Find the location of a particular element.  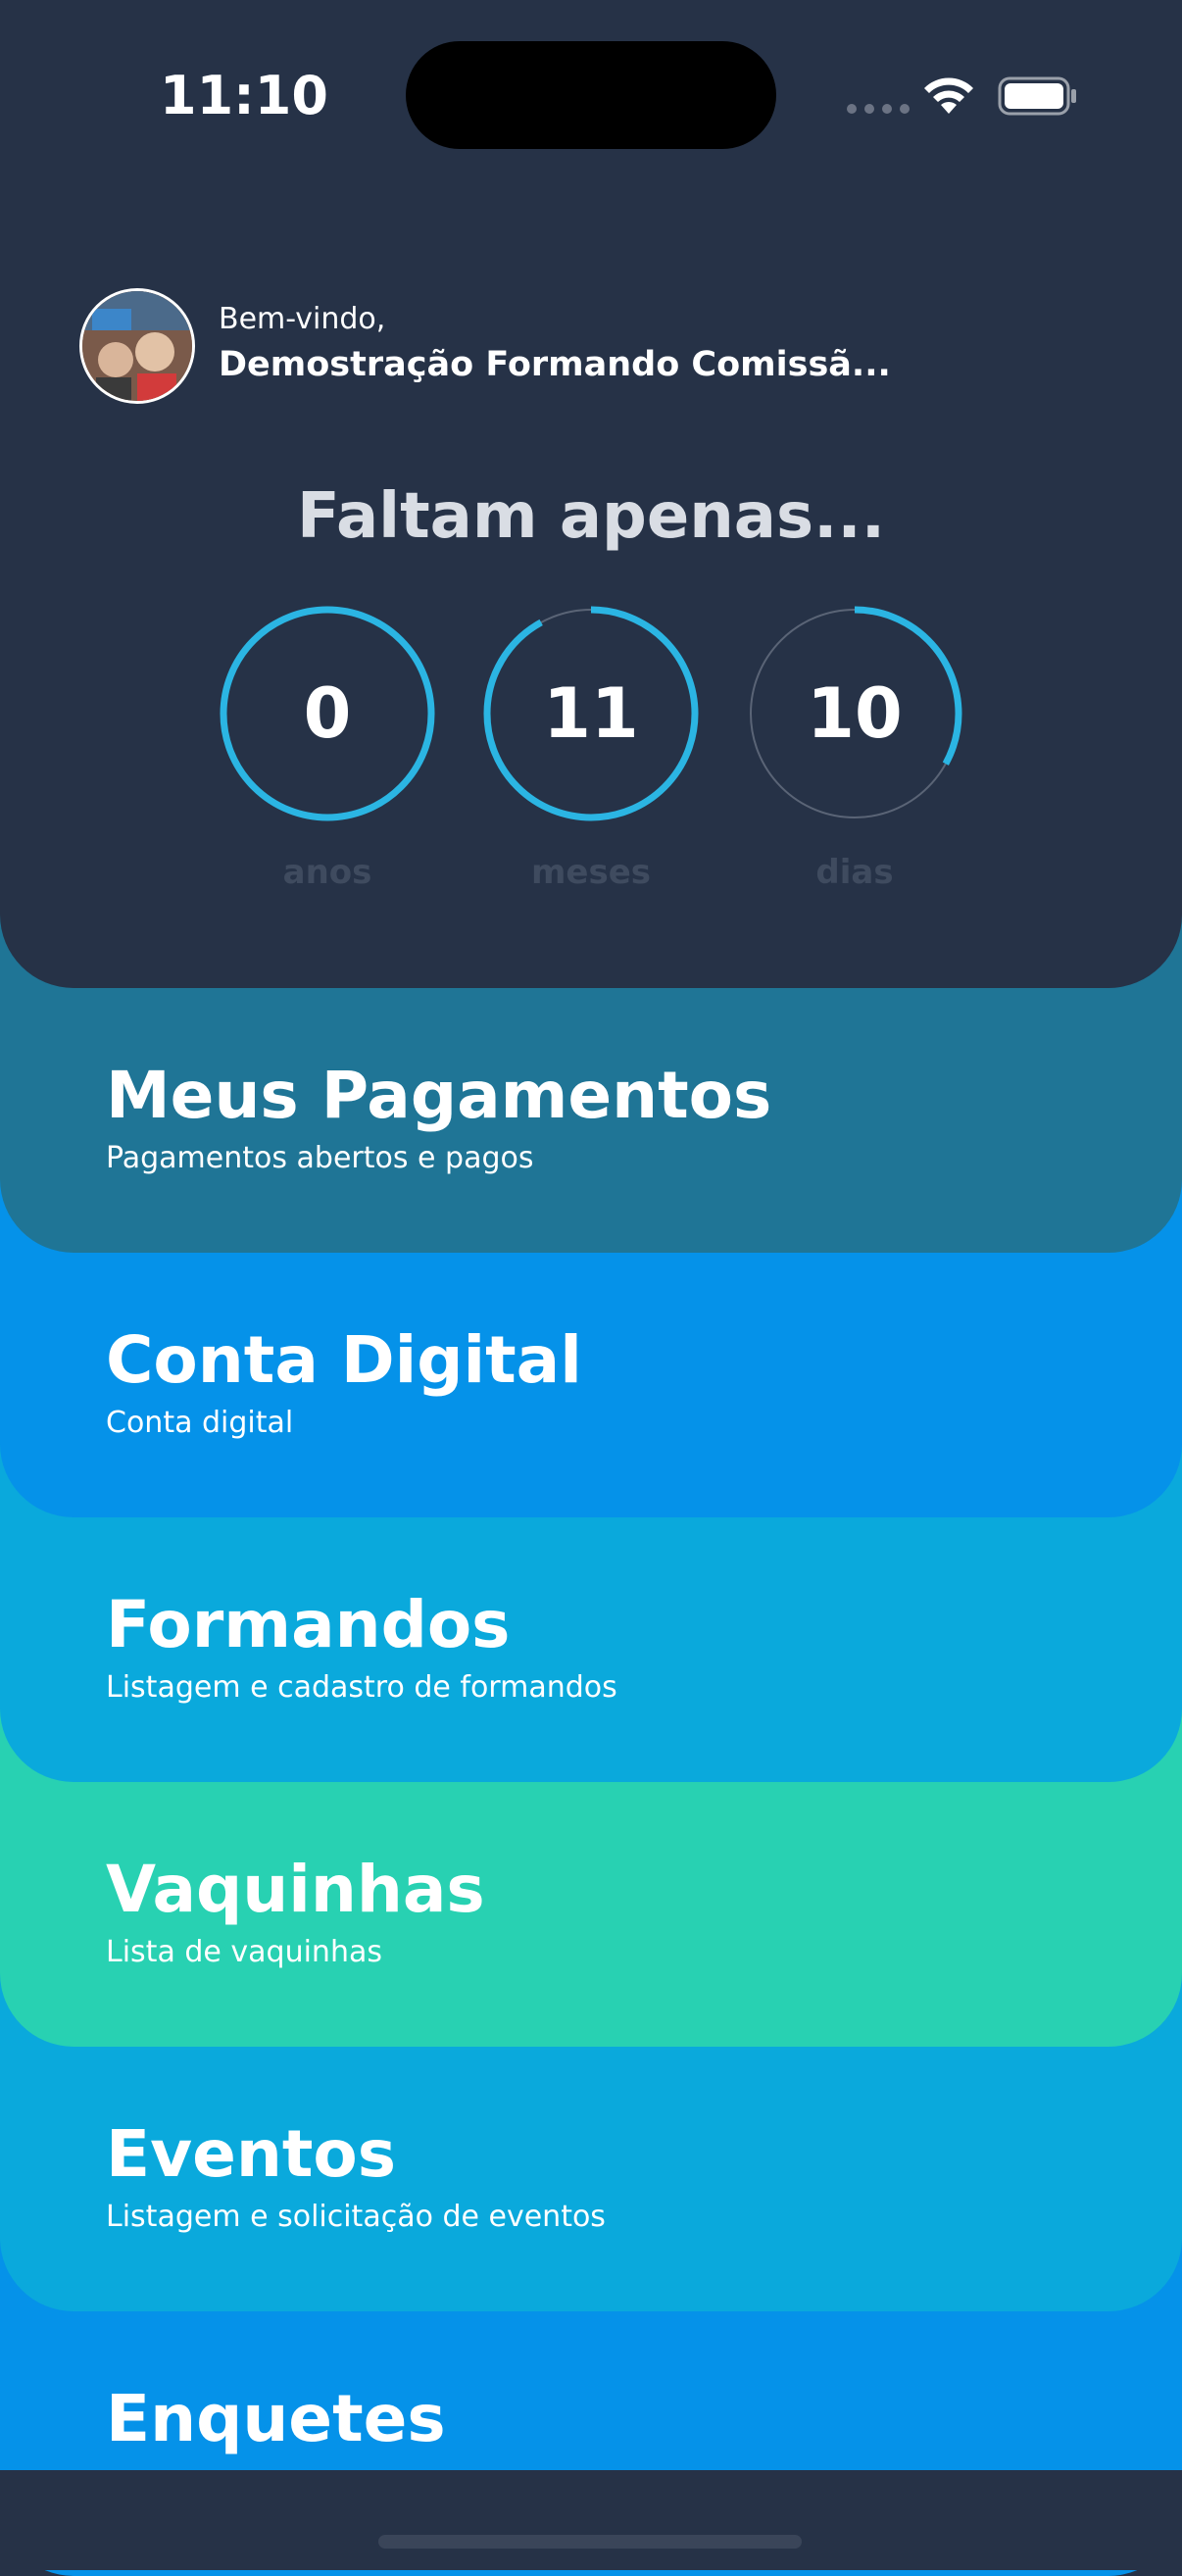

card-title: Conta Digital is located at coordinates (344, 1360).